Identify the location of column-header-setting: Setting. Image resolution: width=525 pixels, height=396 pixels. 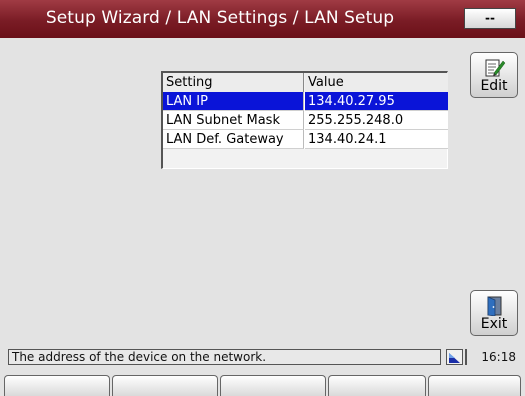
(233, 82).